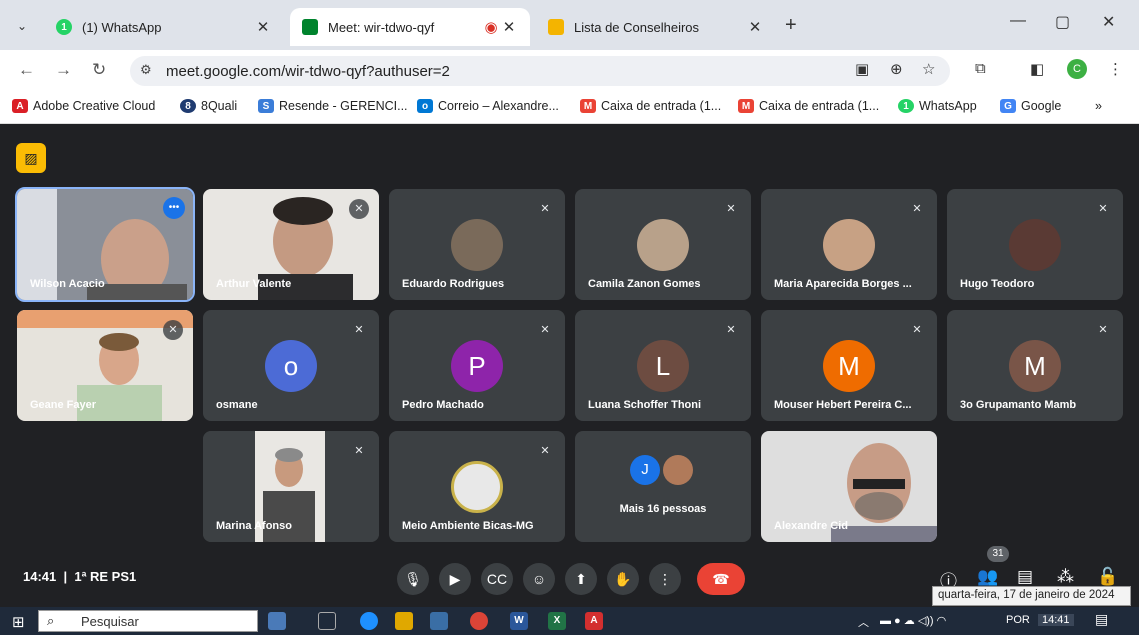  Describe the element at coordinates (594, 621) in the screenshot. I see `acrobat-icon: A` at that location.